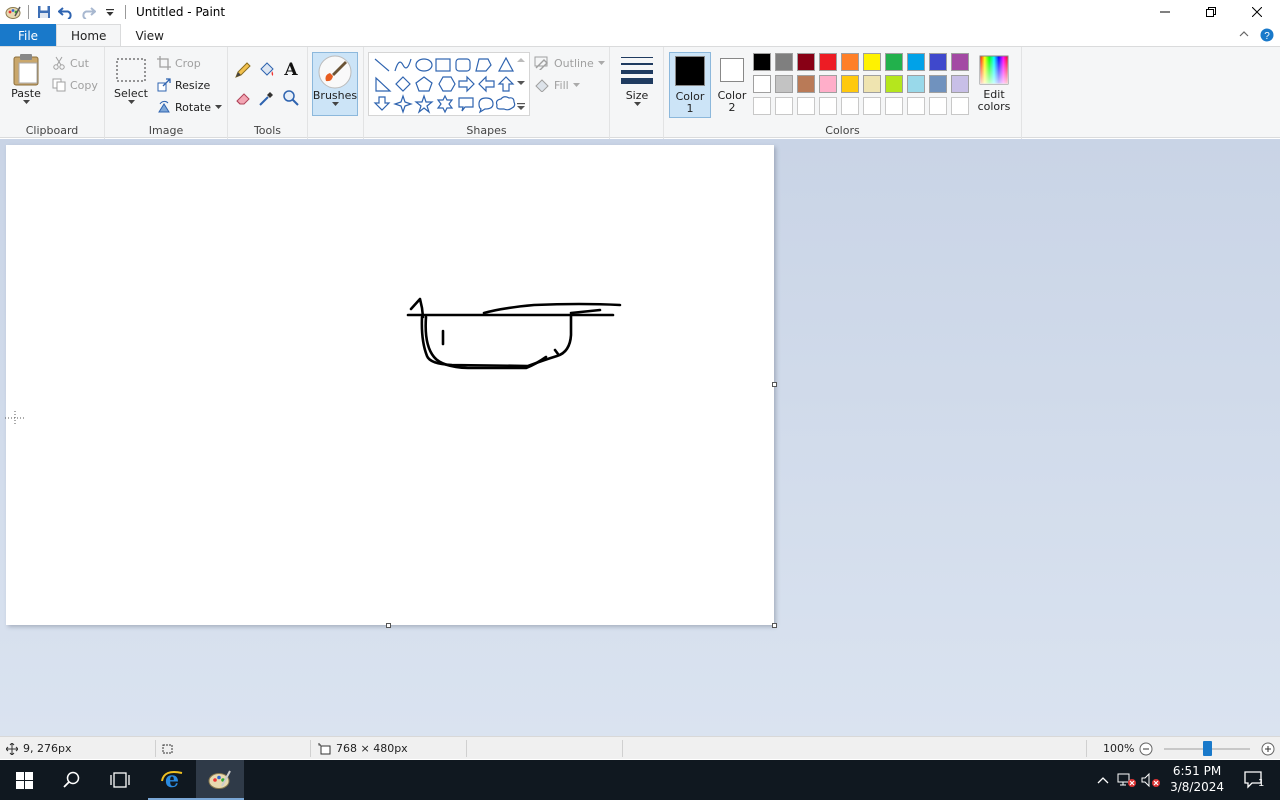 This screenshot has height=800, width=1280. Describe the element at coordinates (640, 12) in the screenshot. I see `title-bar: Untitled - Paint` at that location.